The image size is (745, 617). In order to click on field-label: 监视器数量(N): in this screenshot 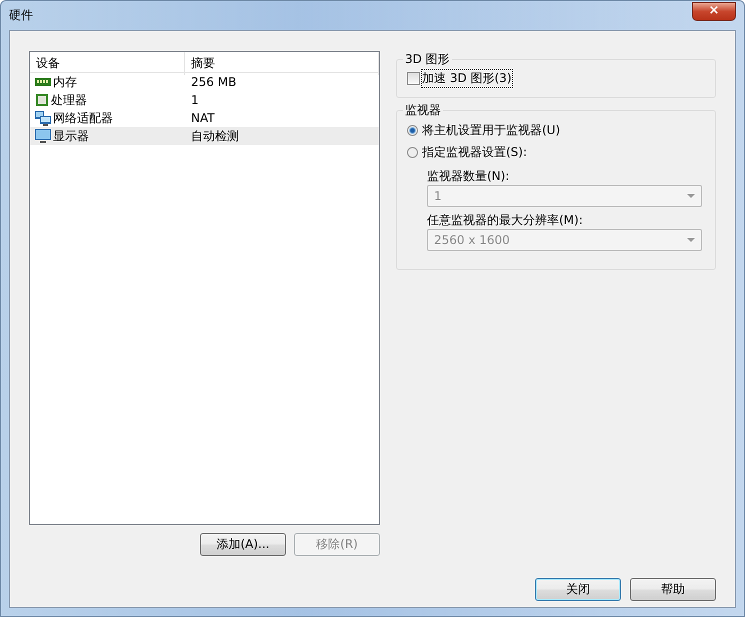, I will do `click(468, 176)`.